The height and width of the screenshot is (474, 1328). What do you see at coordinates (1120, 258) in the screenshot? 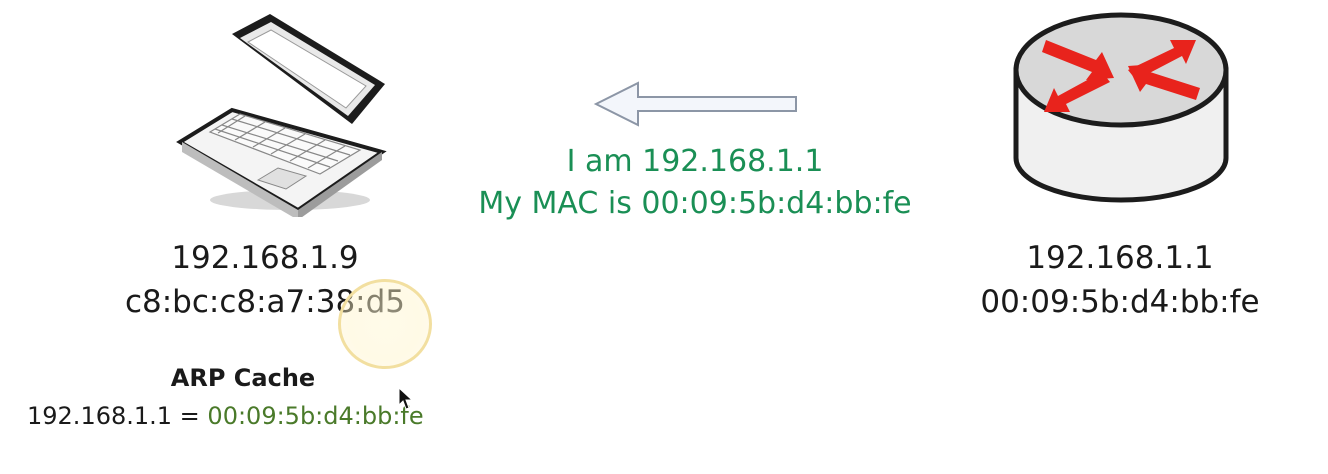
I see `router-ip: 192.168.1.1` at bounding box center [1120, 258].